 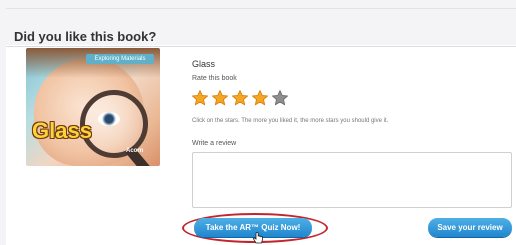 What do you see at coordinates (120, 59) in the screenshot?
I see `cover-series-text: Exploring Materials` at bounding box center [120, 59].